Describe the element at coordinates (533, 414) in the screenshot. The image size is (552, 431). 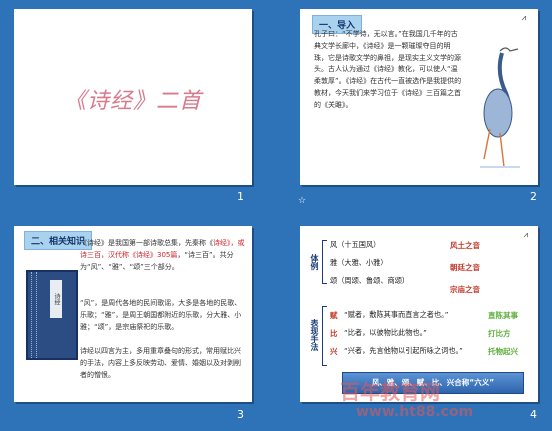
I see `slide-number: 4` at that location.